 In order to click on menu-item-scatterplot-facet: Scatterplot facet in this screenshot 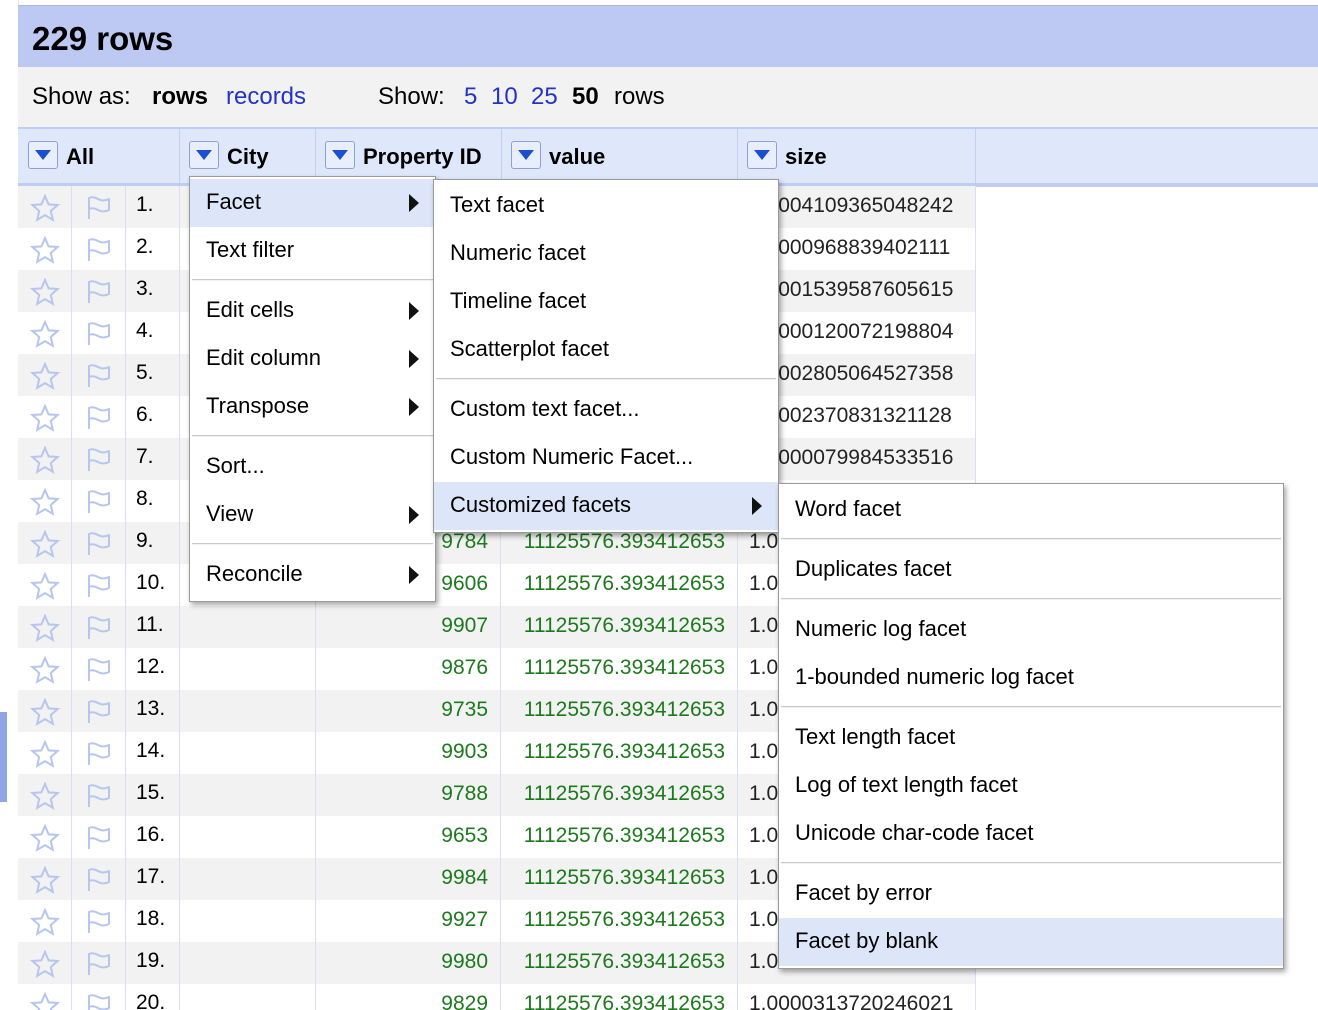, I will do `click(606, 350)`.